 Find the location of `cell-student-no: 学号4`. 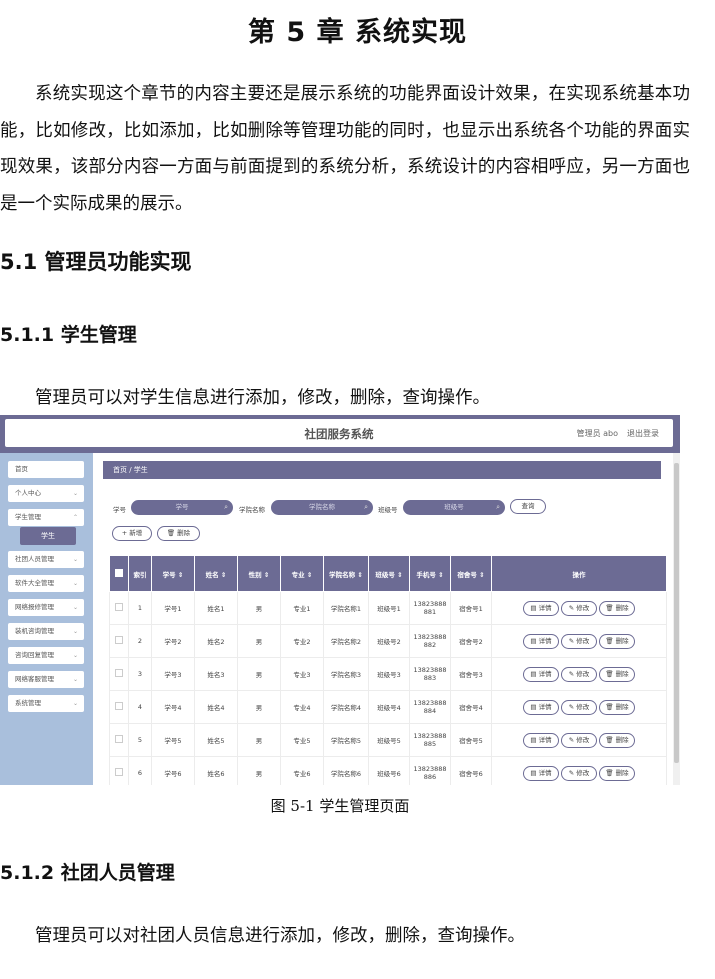

cell-student-no: 学号4 is located at coordinates (173, 707).